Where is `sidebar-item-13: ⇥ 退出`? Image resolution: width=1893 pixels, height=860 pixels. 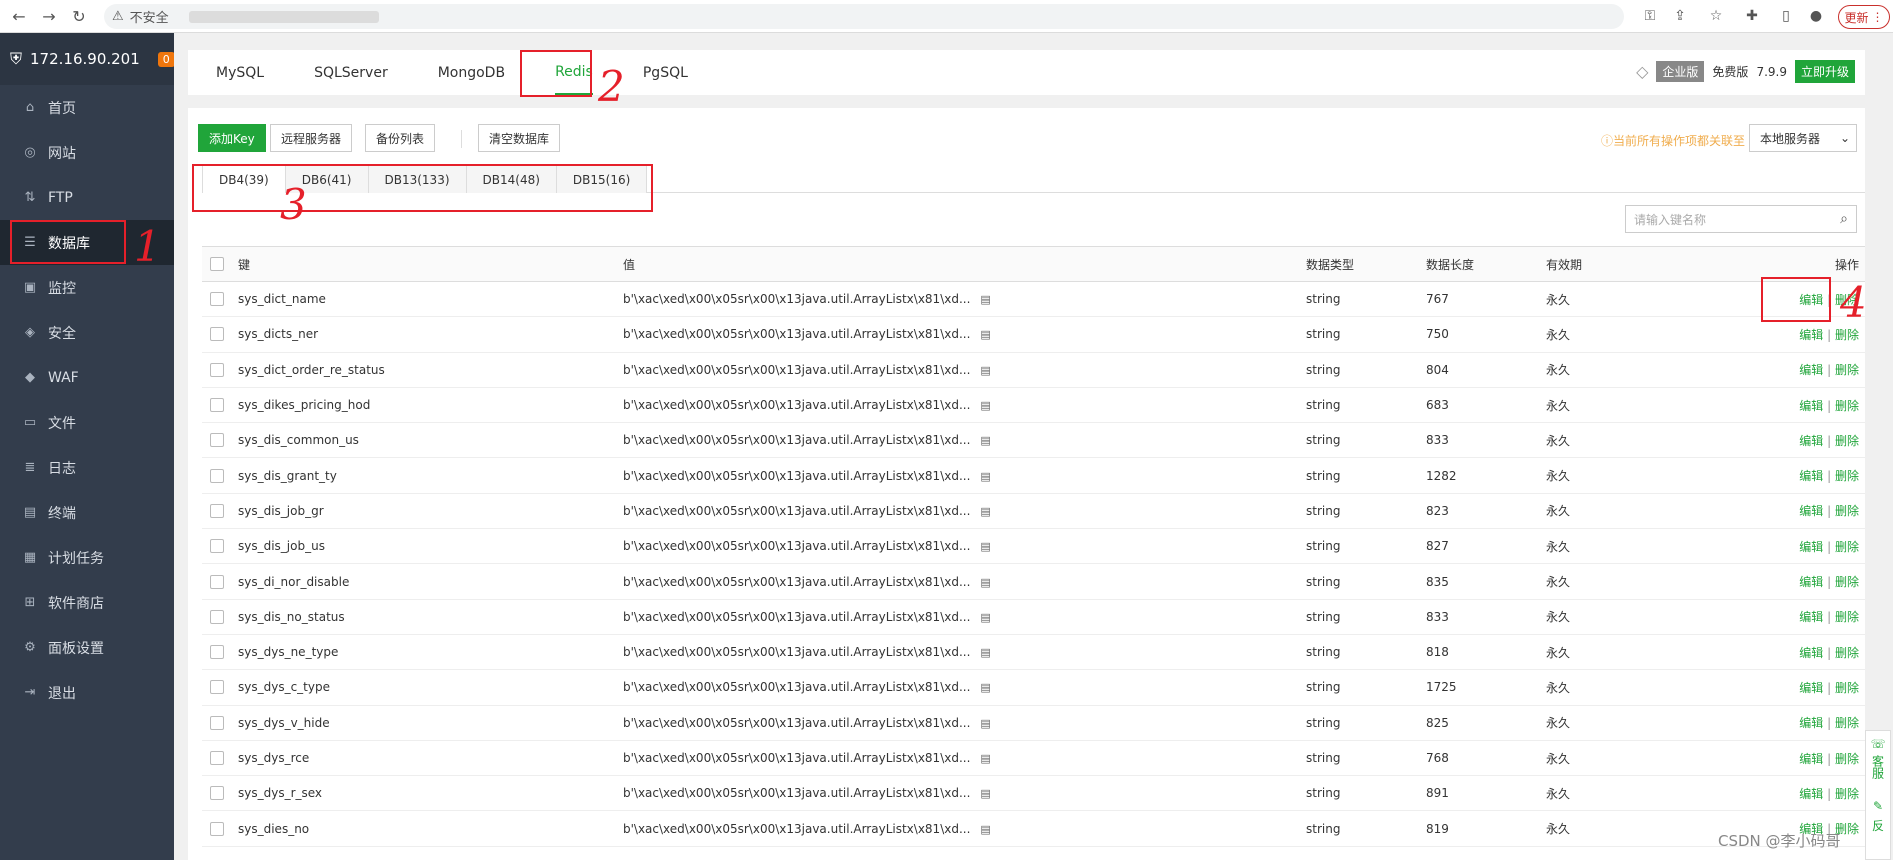
sidebar-item-13: ⇥ 退出 is located at coordinates (87, 692).